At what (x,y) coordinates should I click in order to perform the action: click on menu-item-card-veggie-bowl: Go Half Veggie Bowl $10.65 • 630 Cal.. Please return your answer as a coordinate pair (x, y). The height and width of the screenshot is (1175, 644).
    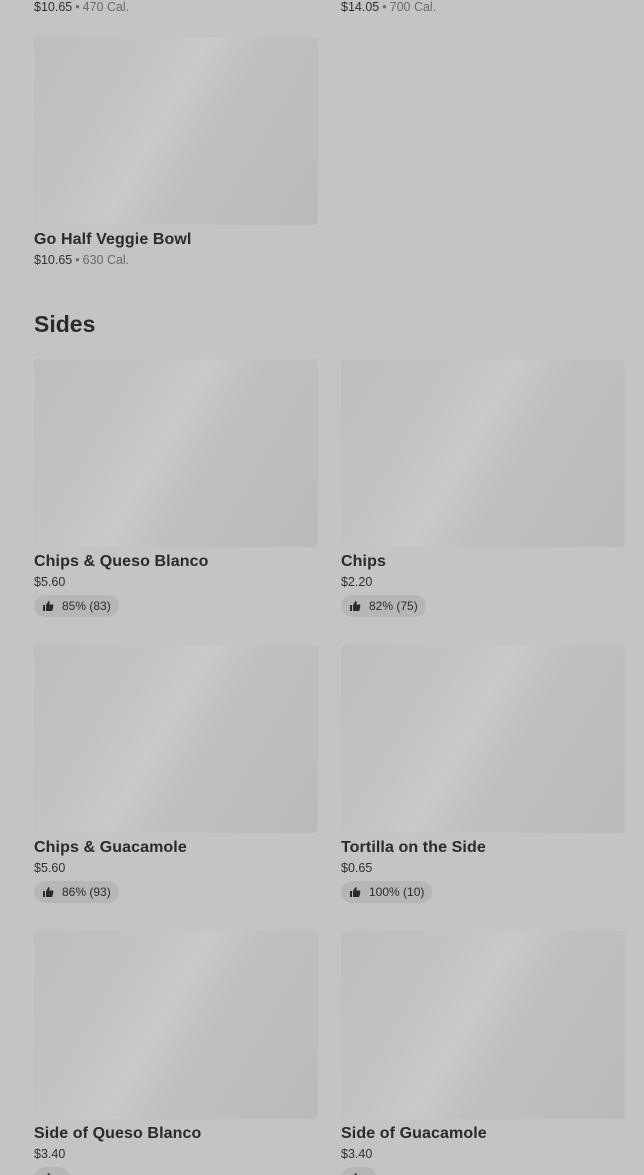
    Looking at the image, I should click on (176, 152).